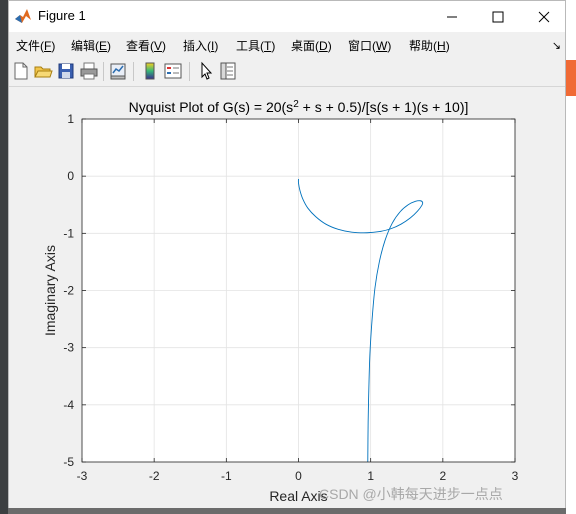  Describe the element at coordinates (311, 45) in the screenshot. I see `menu-desktop: 桌面(D)` at that location.